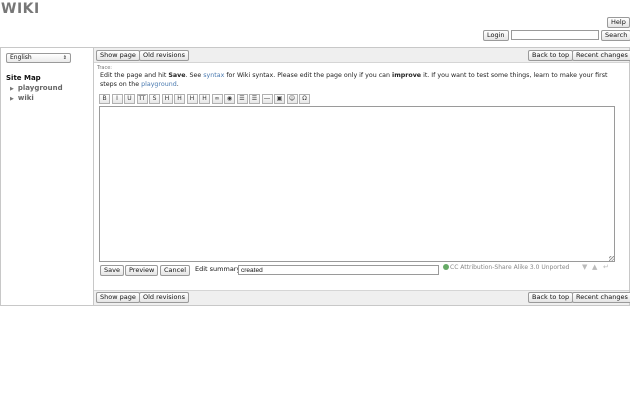  What do you see at coordinates (229, 99) in the screenshot?
I see `external-link-icon: ◉` at bounding box center [229, 99].